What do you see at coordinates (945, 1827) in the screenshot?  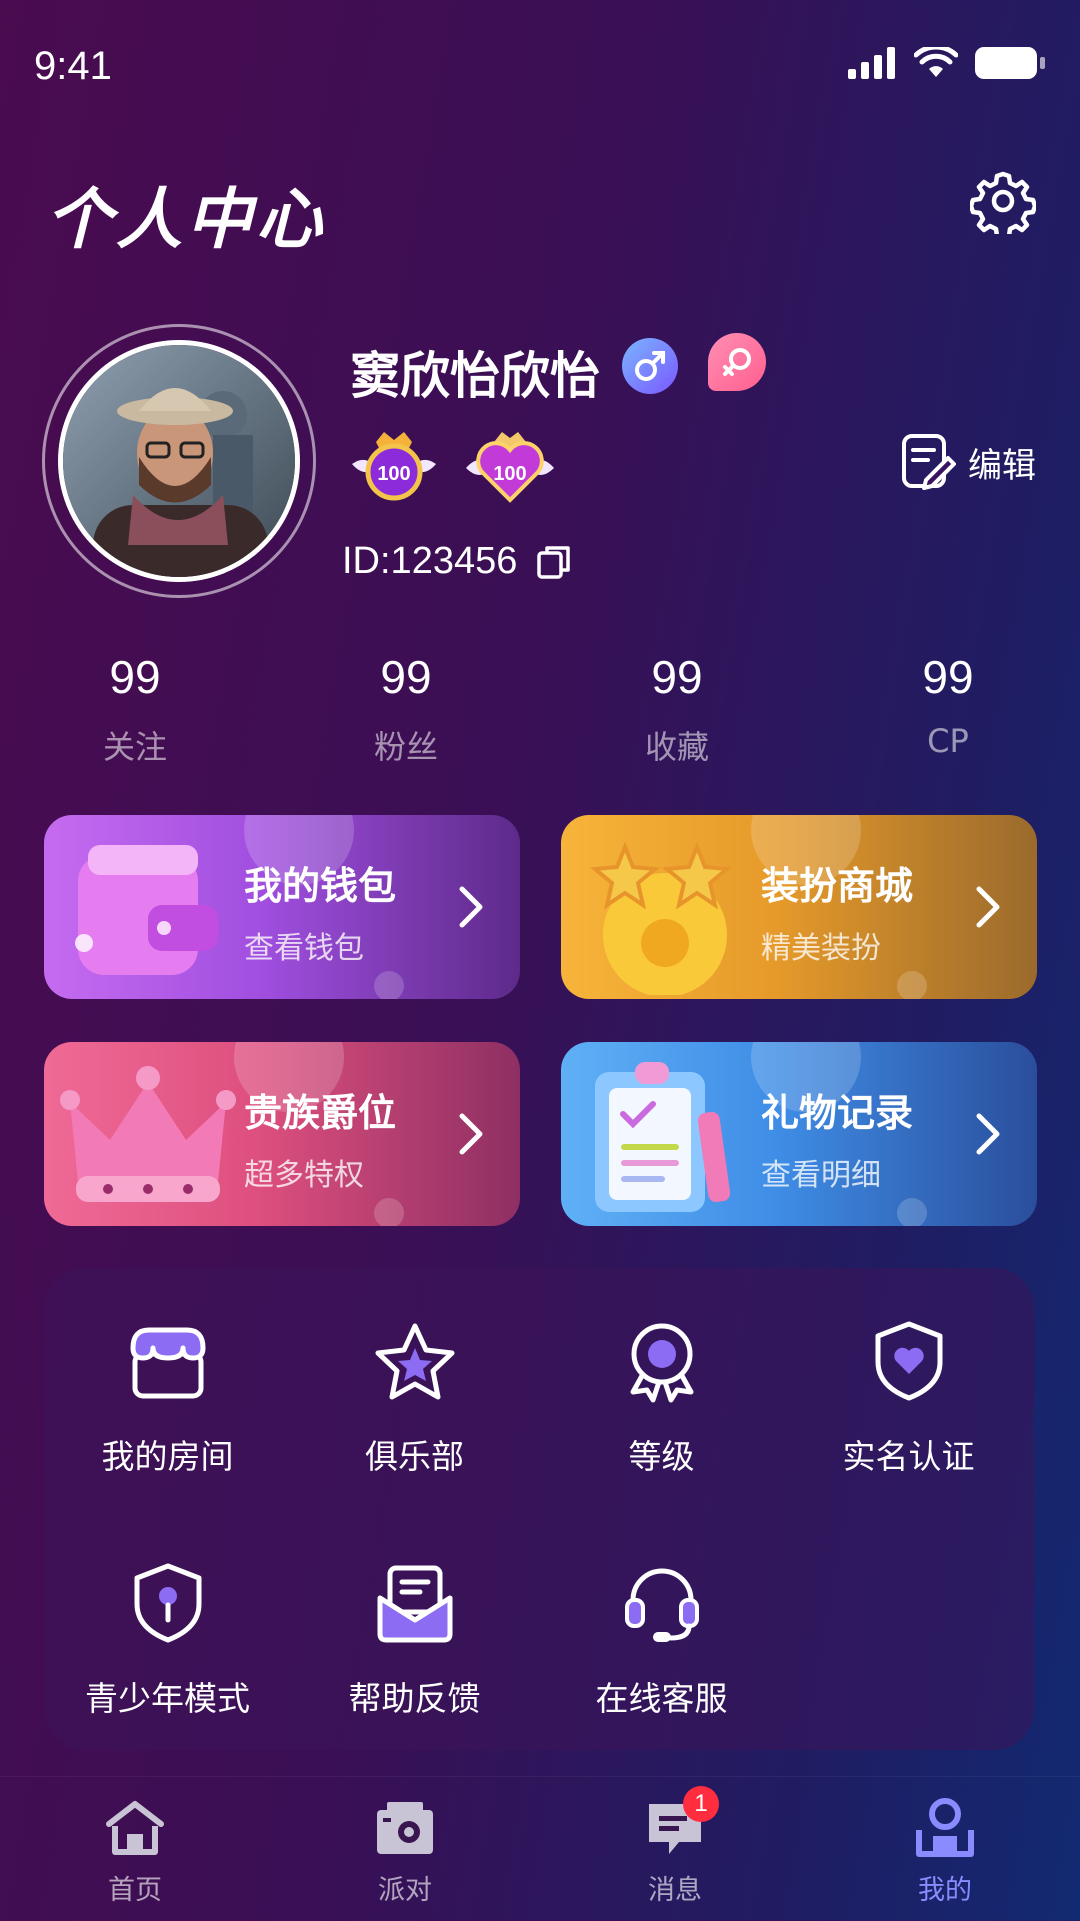 I see `profile-icon` at bounding box center [945, 1827].